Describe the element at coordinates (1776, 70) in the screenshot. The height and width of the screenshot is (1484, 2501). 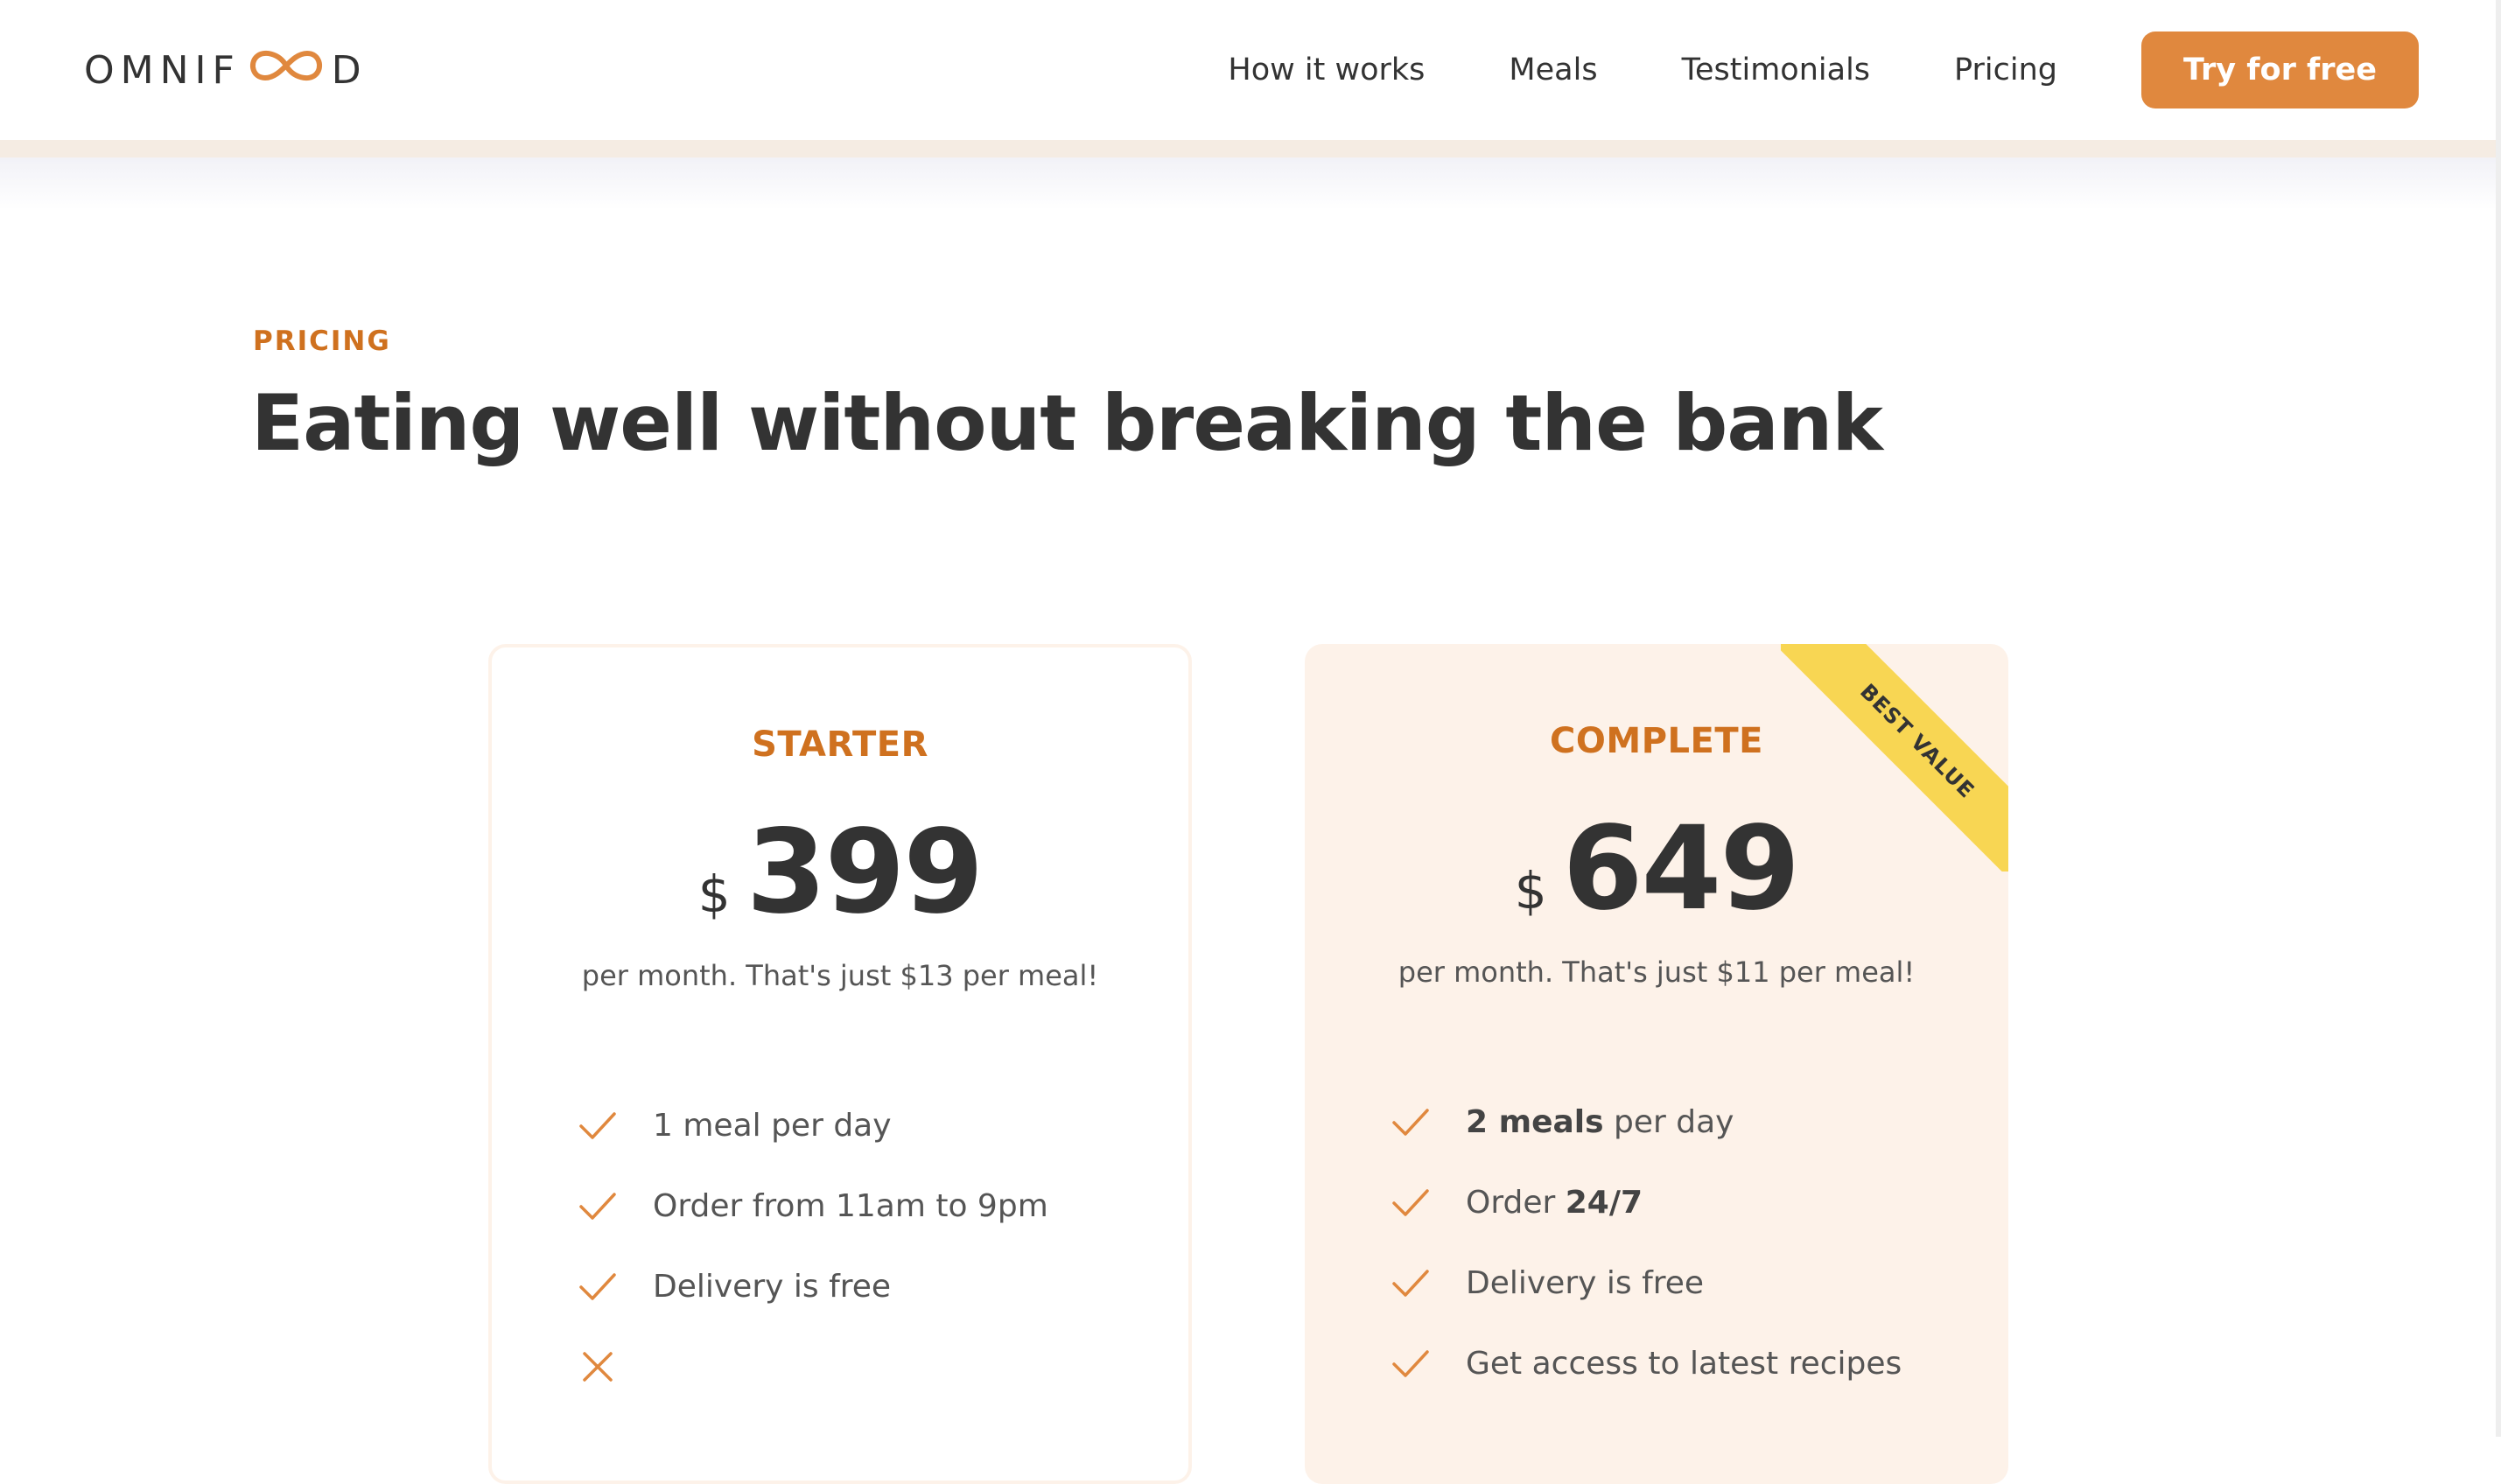
I see `nav-testimonials: Testimonials` at that location.